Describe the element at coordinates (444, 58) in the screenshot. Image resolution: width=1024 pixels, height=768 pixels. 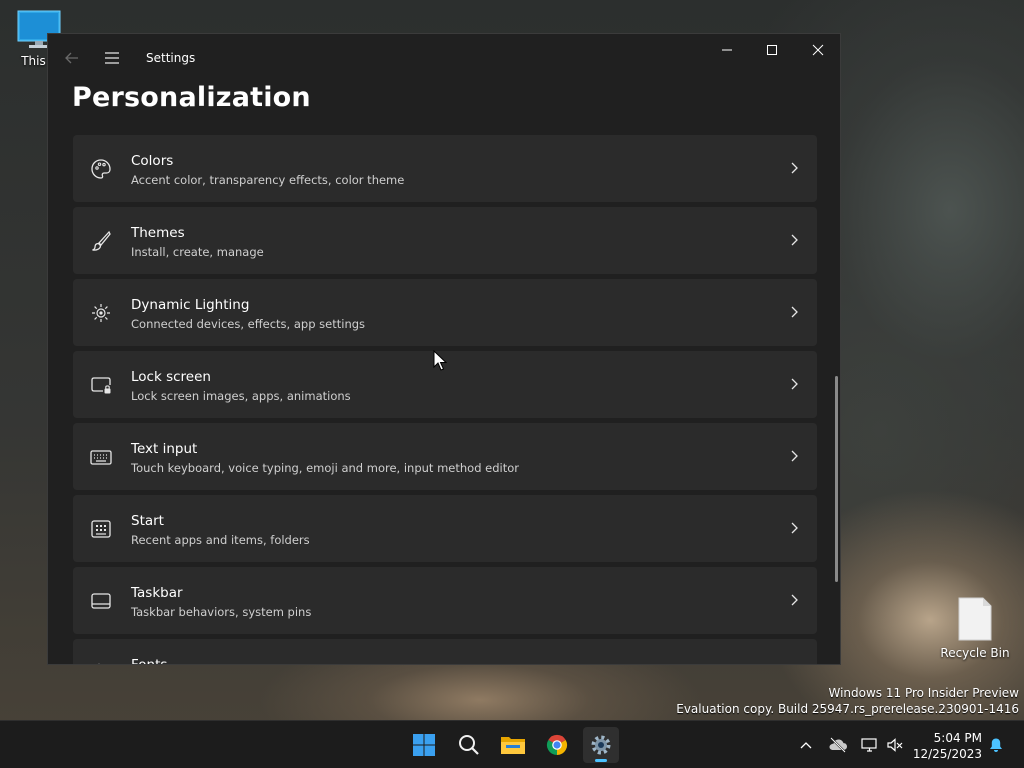
I see `title-bar: Settings` at that location.